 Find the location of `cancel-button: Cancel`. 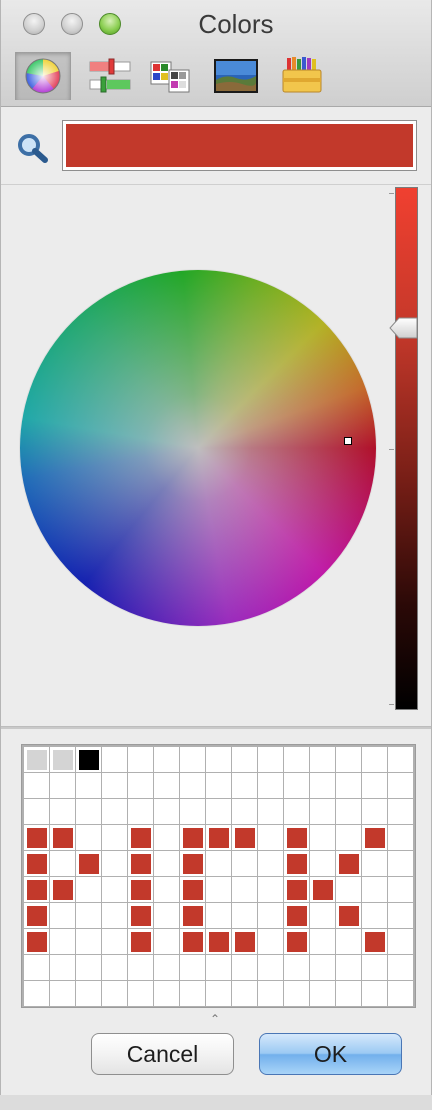

cancel-button: Cancel is located at coordinates (162, 1054).